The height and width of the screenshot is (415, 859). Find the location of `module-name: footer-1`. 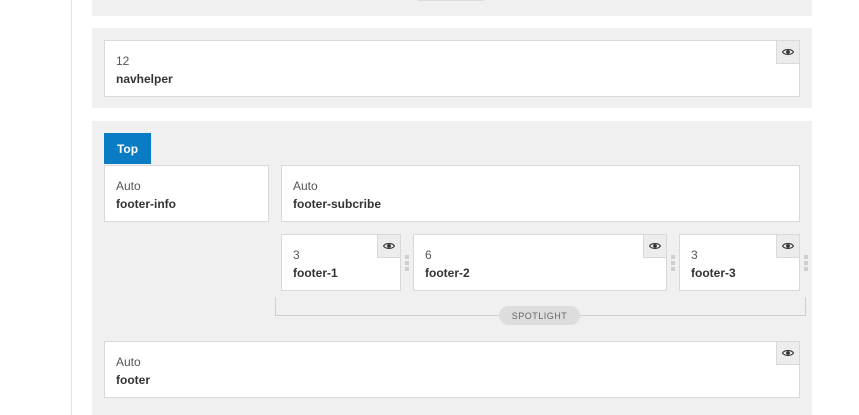

module-name: footer-1 is located at coordinates (315, 273).